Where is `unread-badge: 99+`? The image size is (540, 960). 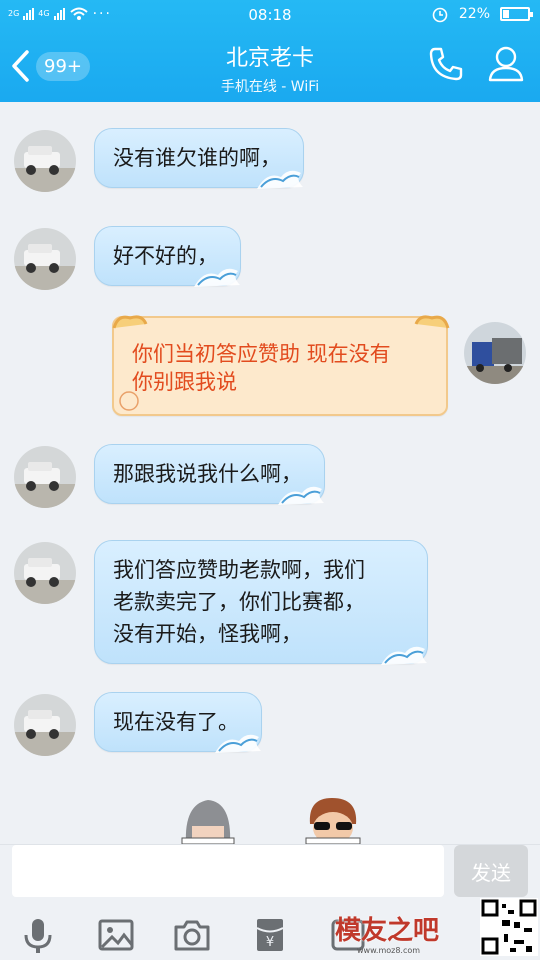
unread-badge: 99+ is located at coordinates (63, 66).